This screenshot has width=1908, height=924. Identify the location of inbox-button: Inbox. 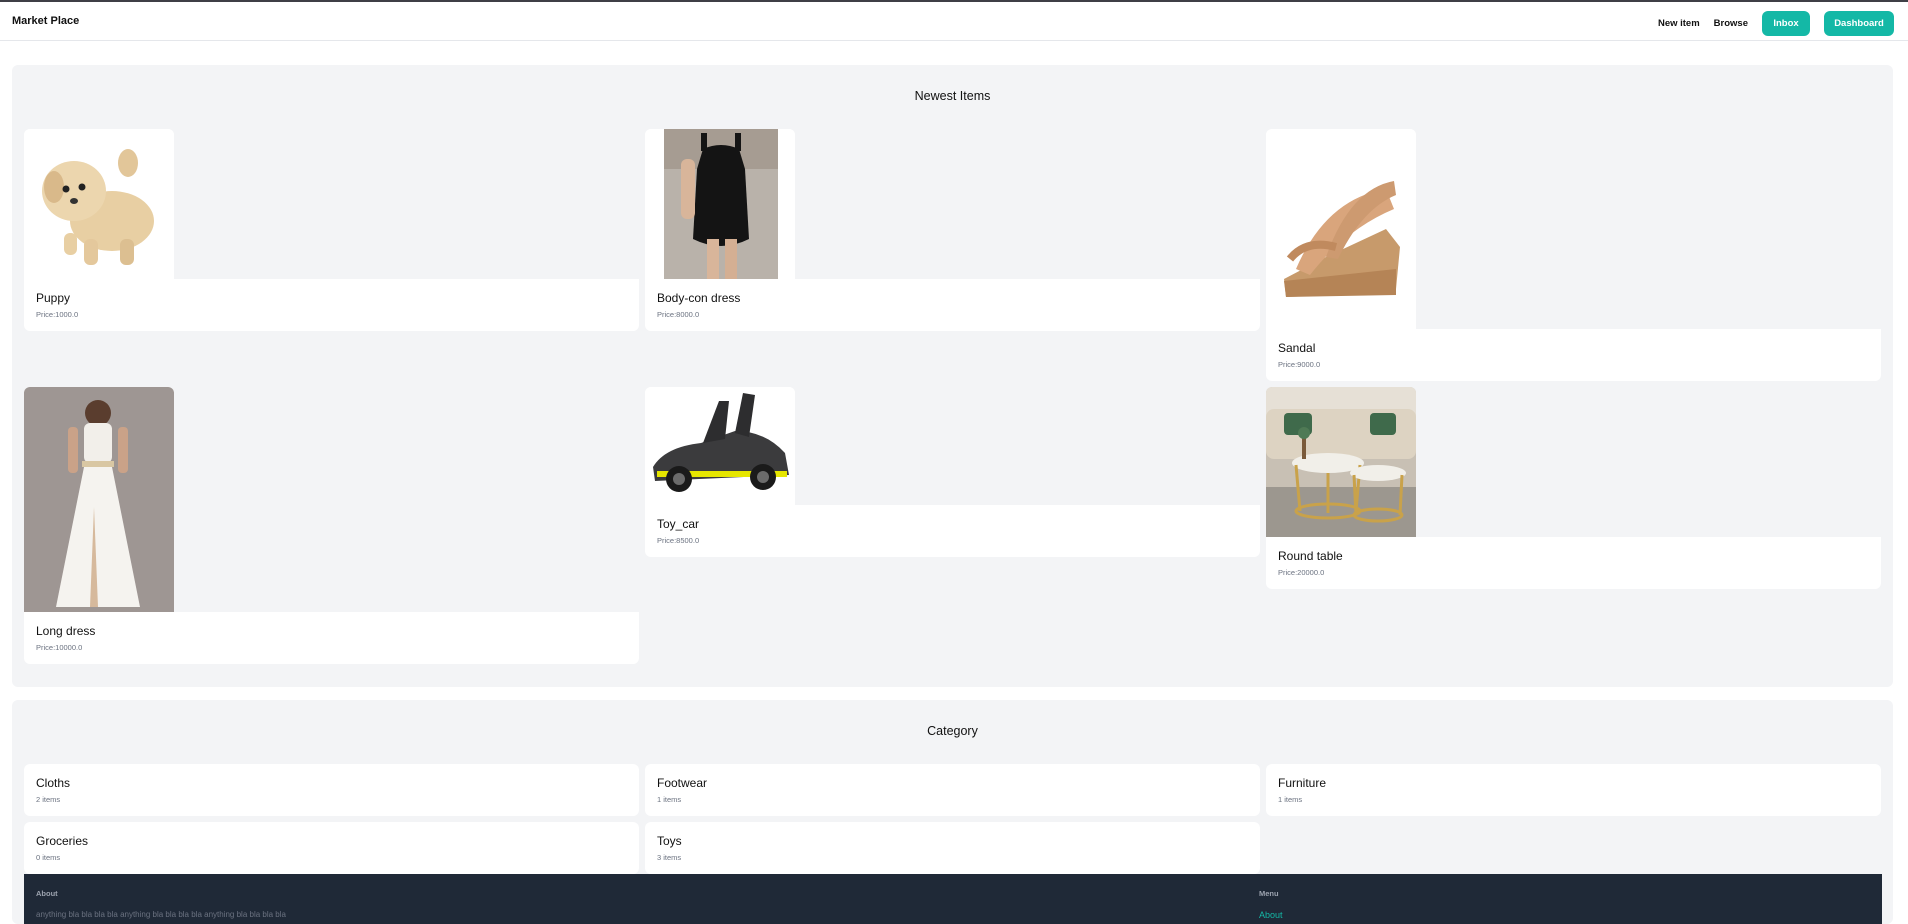
(1786, 23).